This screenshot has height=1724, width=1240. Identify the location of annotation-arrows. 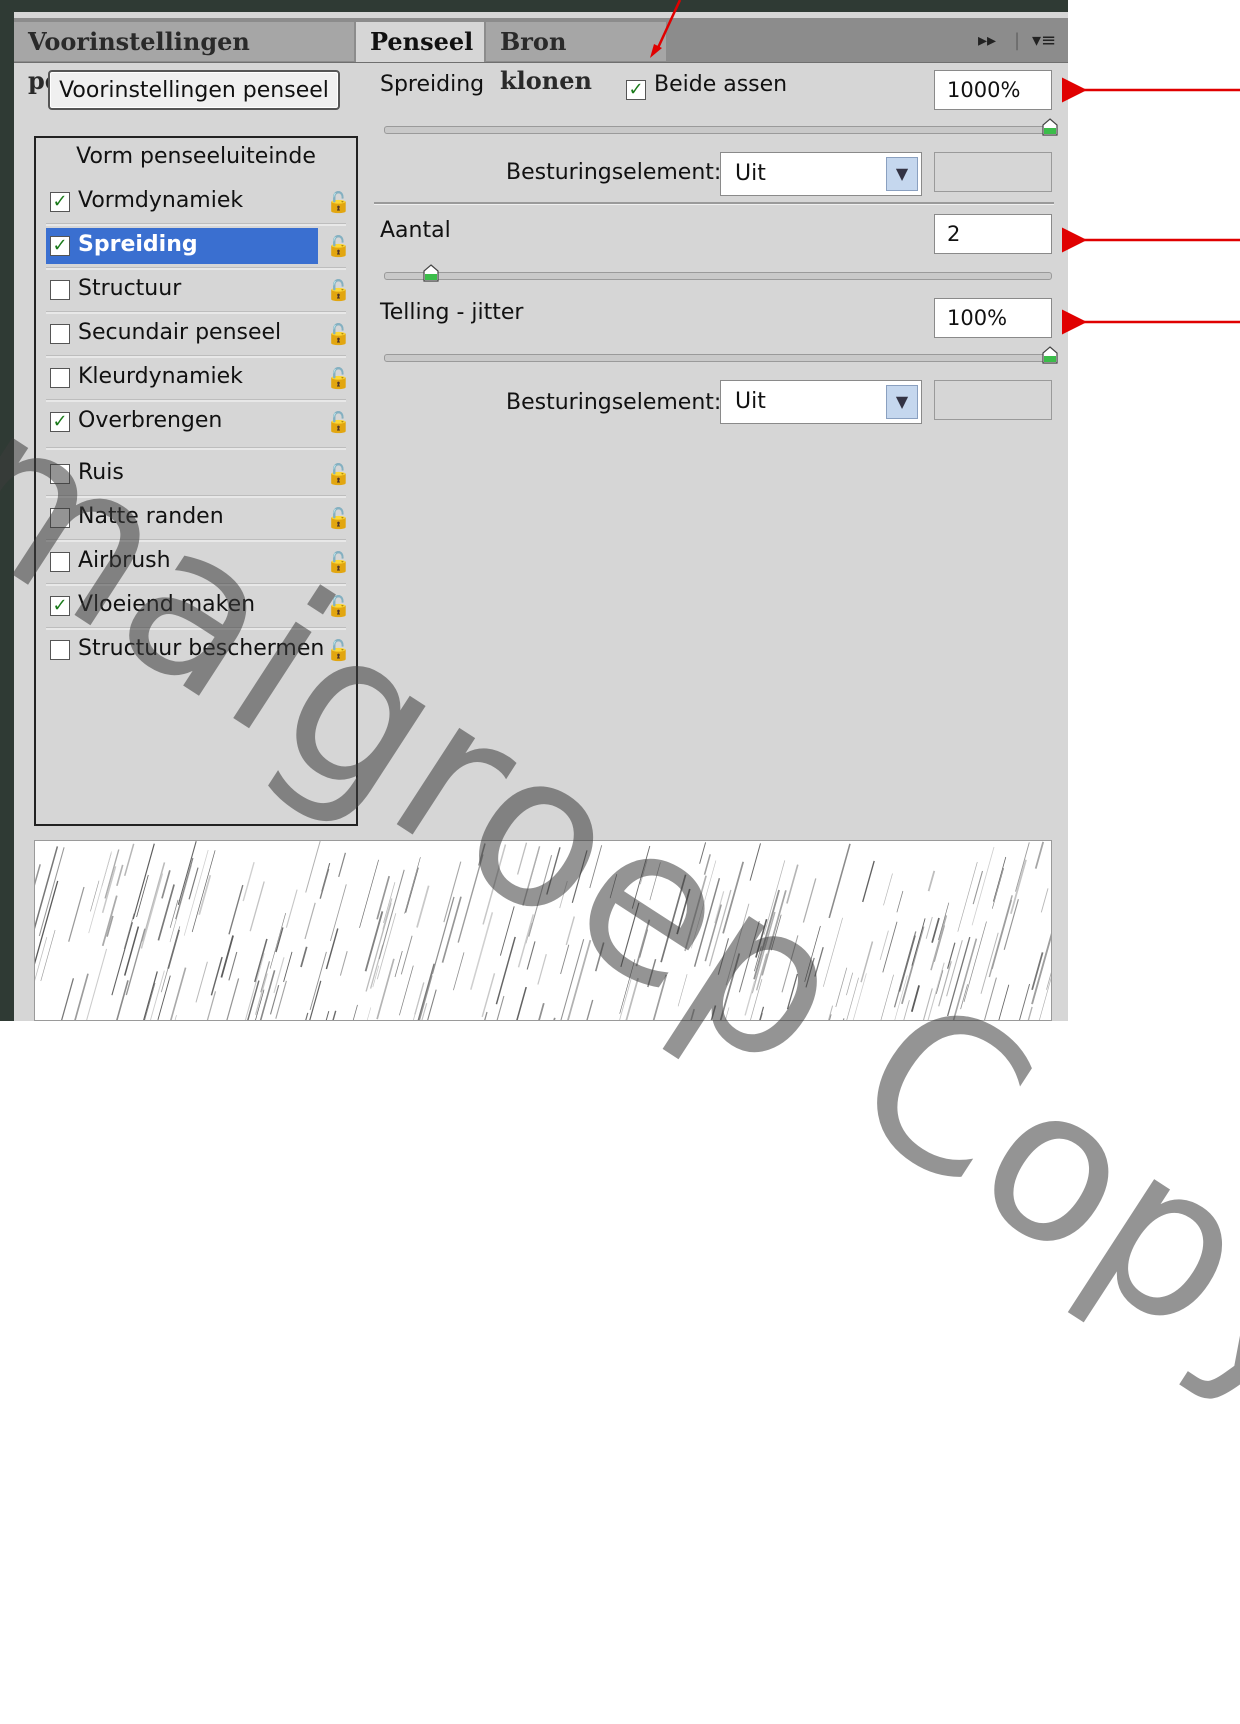
(945, 167).